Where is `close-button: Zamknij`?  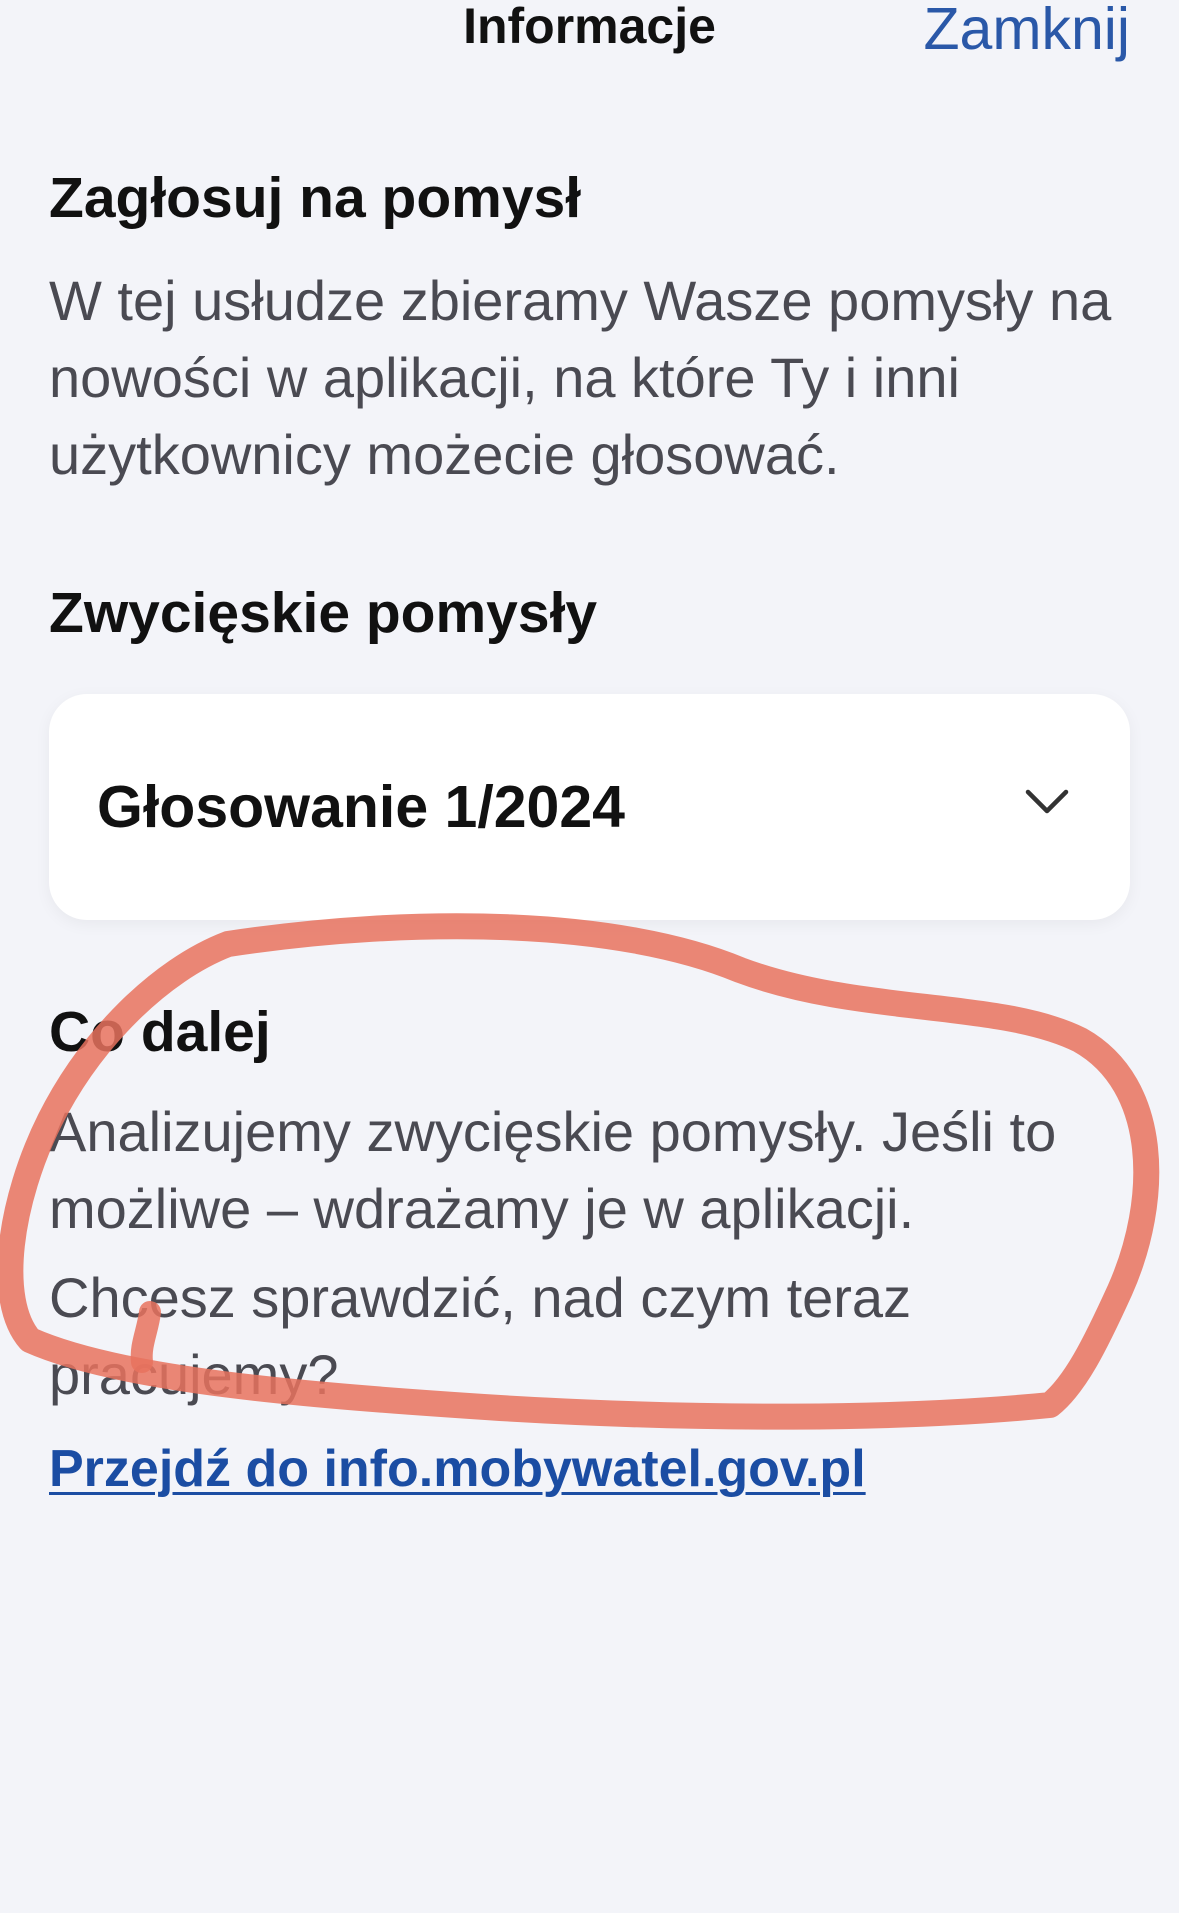 close-button: Zamknij is located at coordinates (1026, 31).